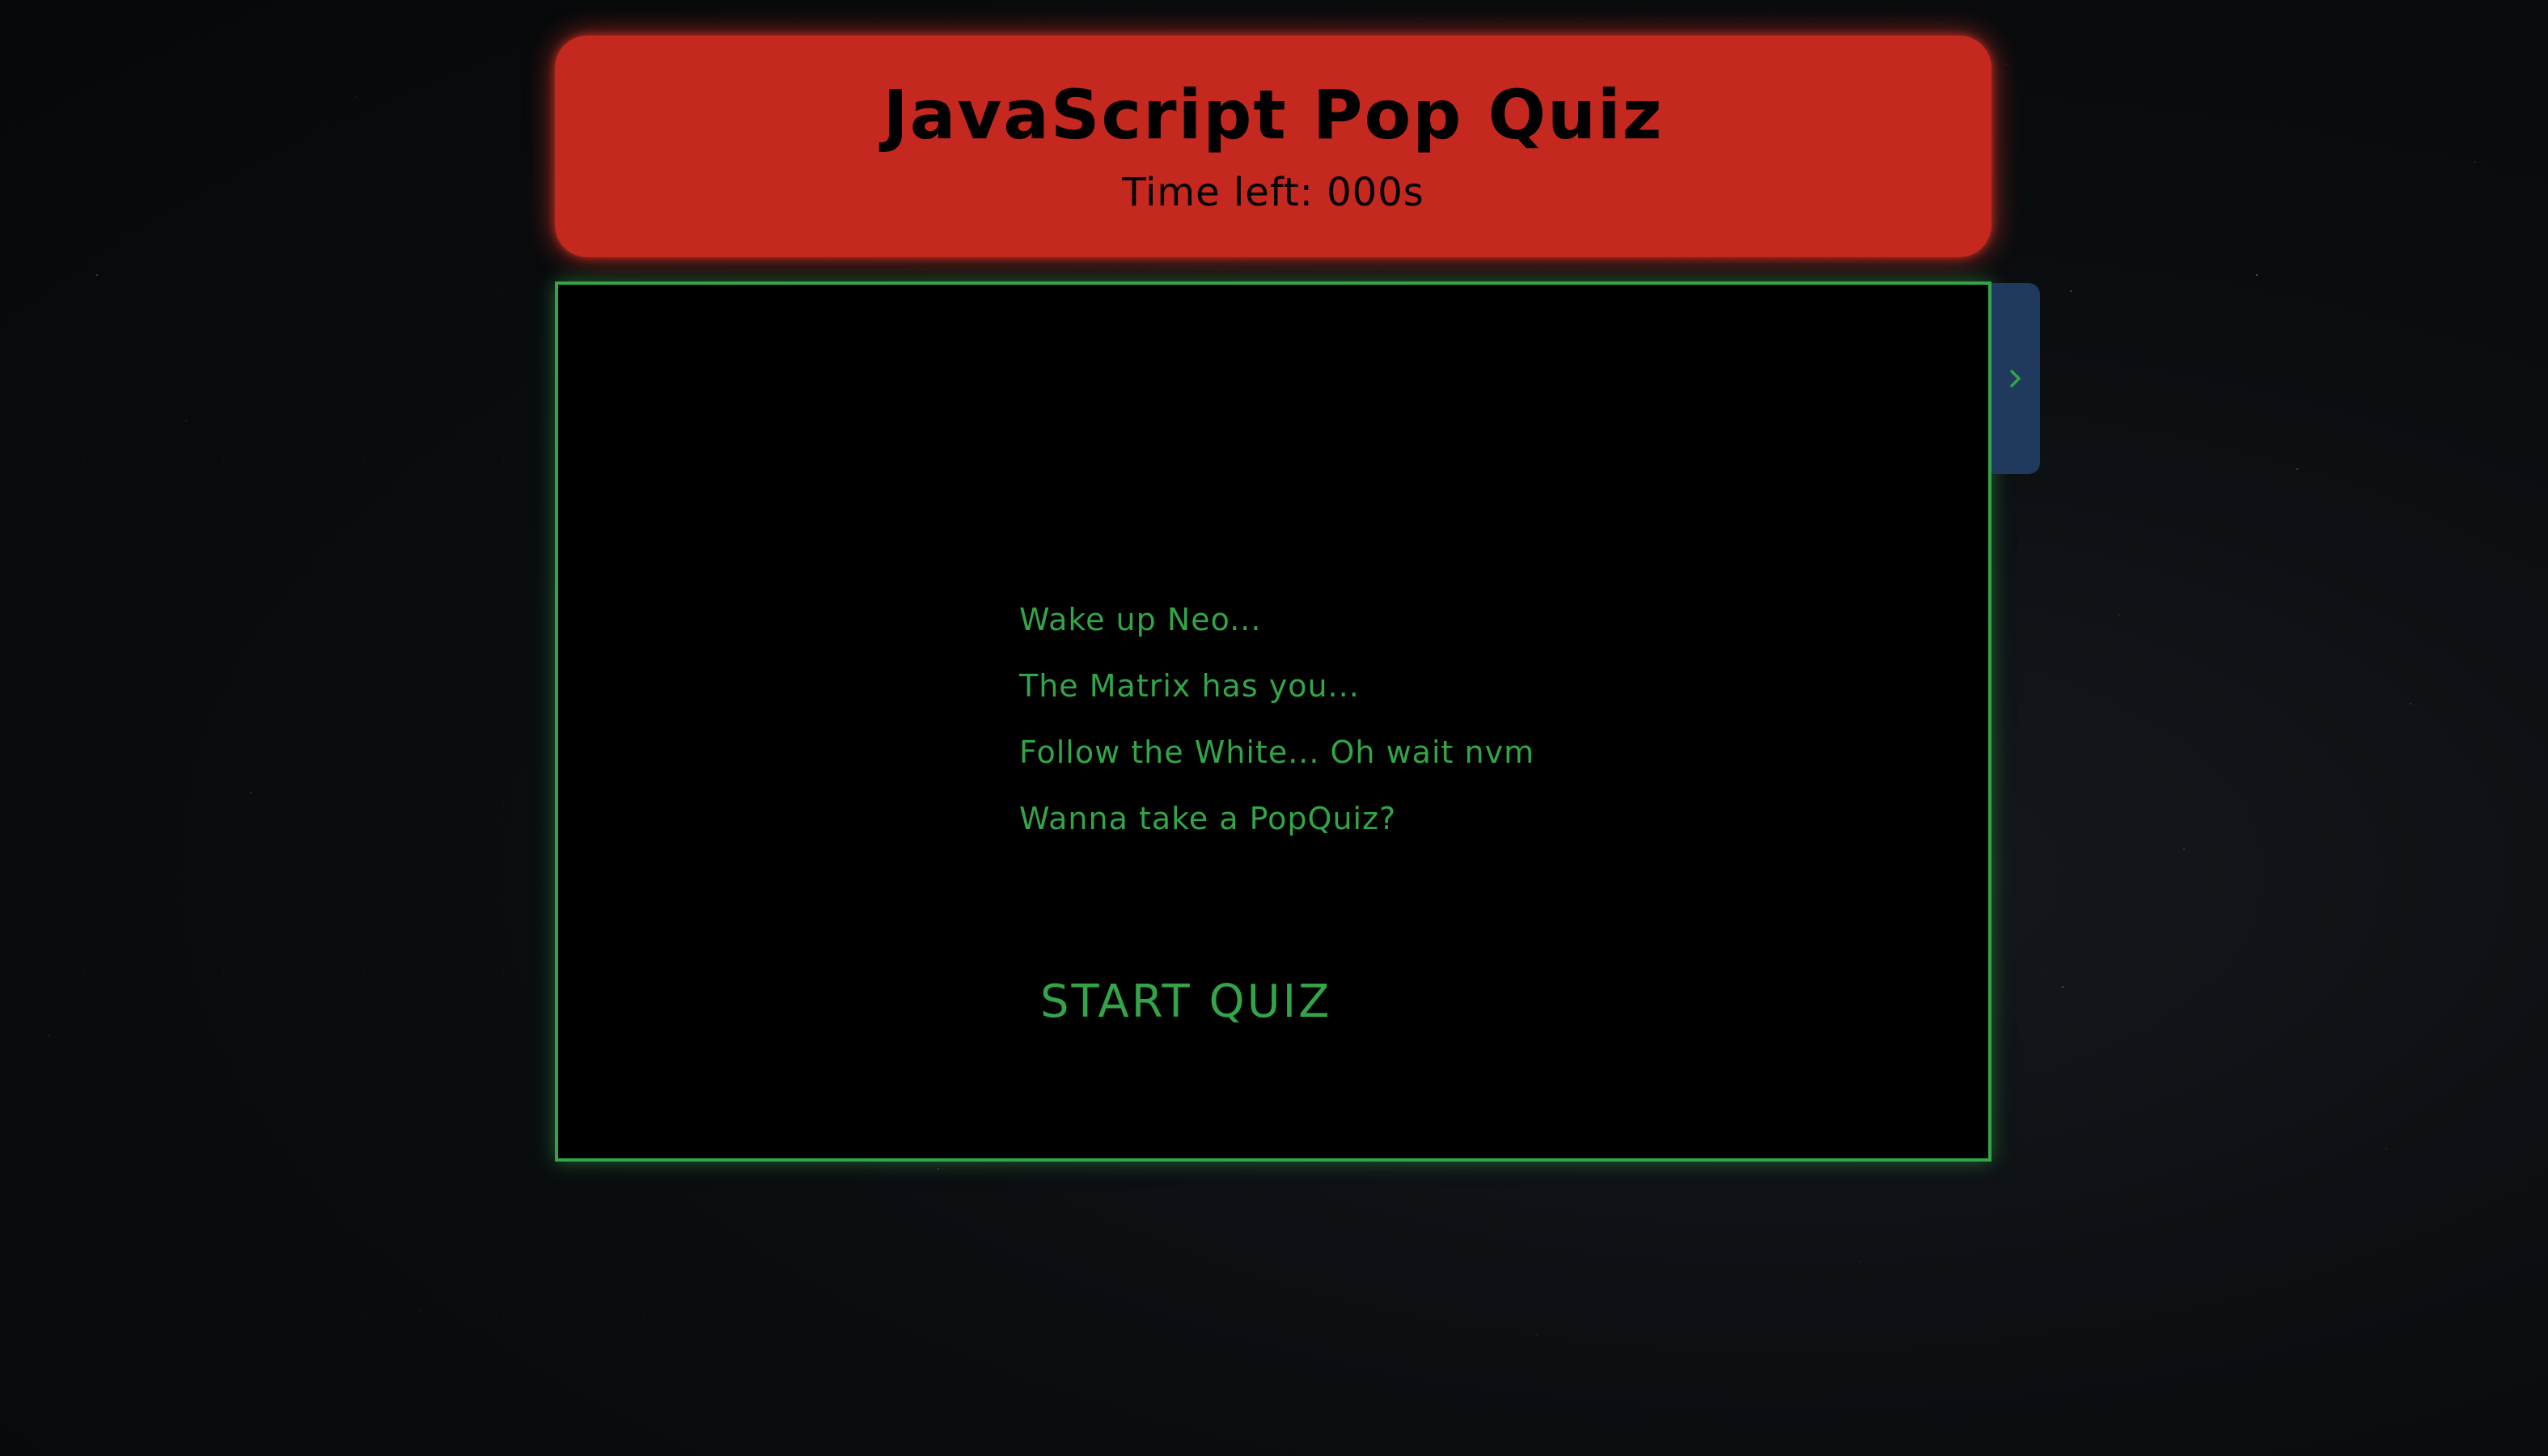  What do you see at coordinates (1186, 1002) in the screenshot?
I see `start-quiz-button: START QUIZ` at bounding box center [1186, 1002].